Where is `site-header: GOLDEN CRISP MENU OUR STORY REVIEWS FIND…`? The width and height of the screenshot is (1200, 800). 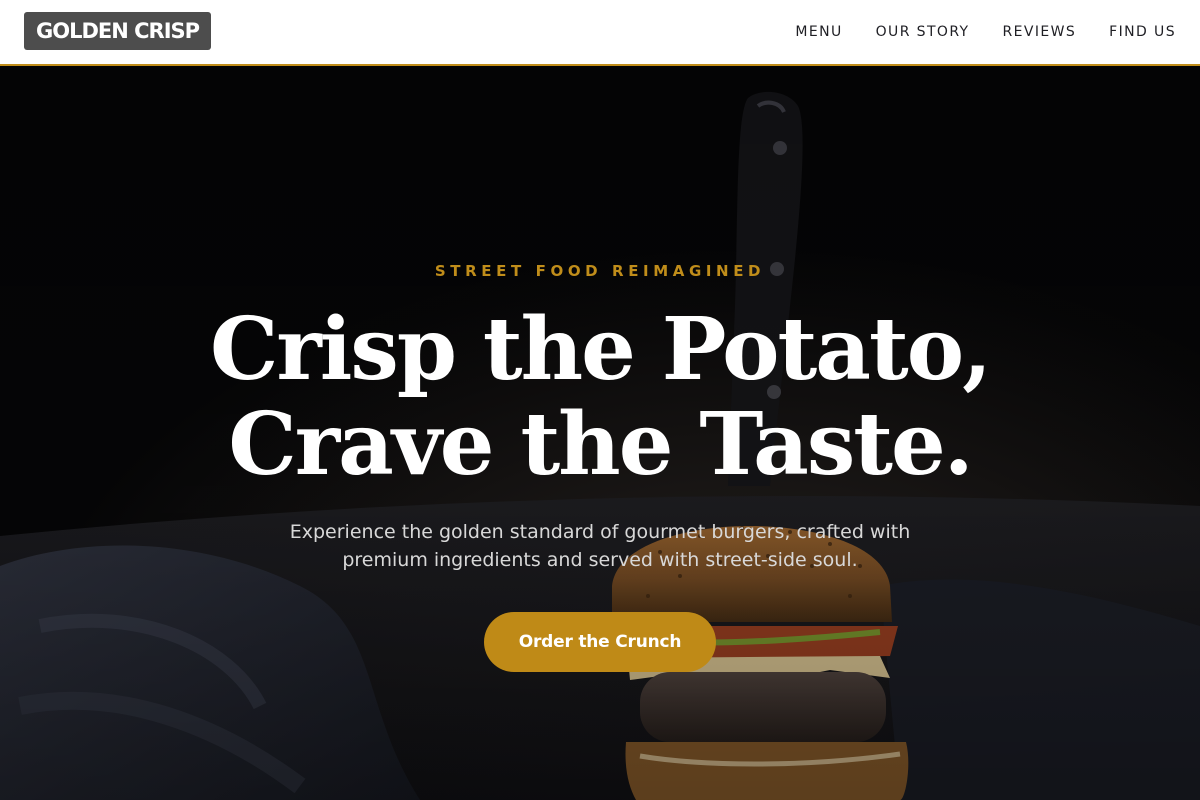 site-header: GOLDEN CRISP MENU OUR STORY REVIEWS FIND… is located at coordinates (600, 33).